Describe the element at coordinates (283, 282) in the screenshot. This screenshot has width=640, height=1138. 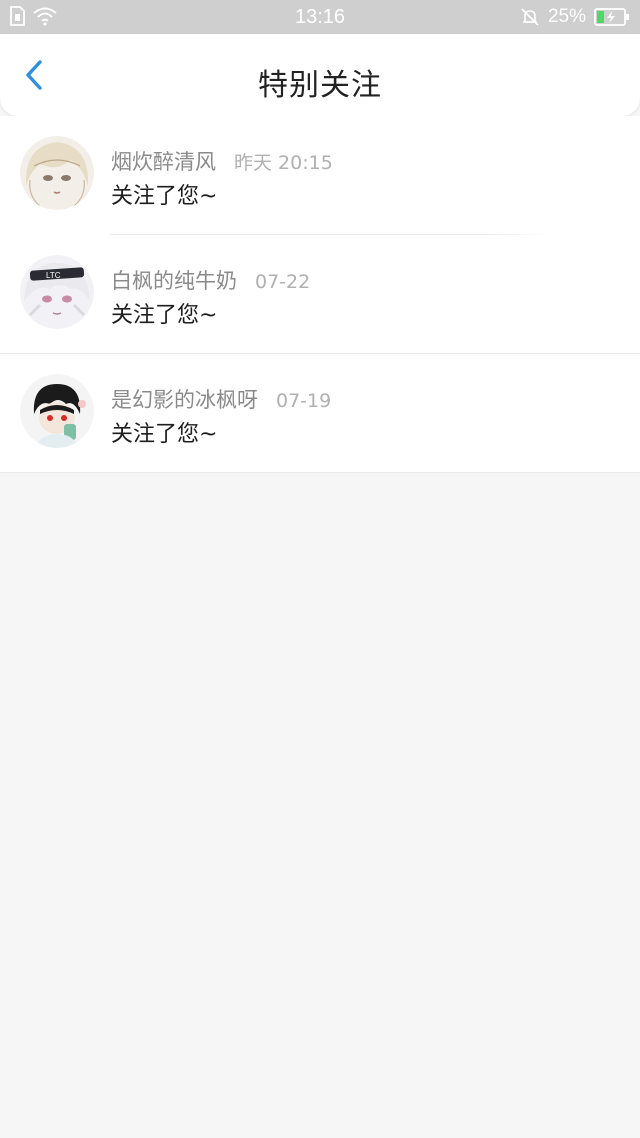
I see `timestamp: 07-22` at that location.